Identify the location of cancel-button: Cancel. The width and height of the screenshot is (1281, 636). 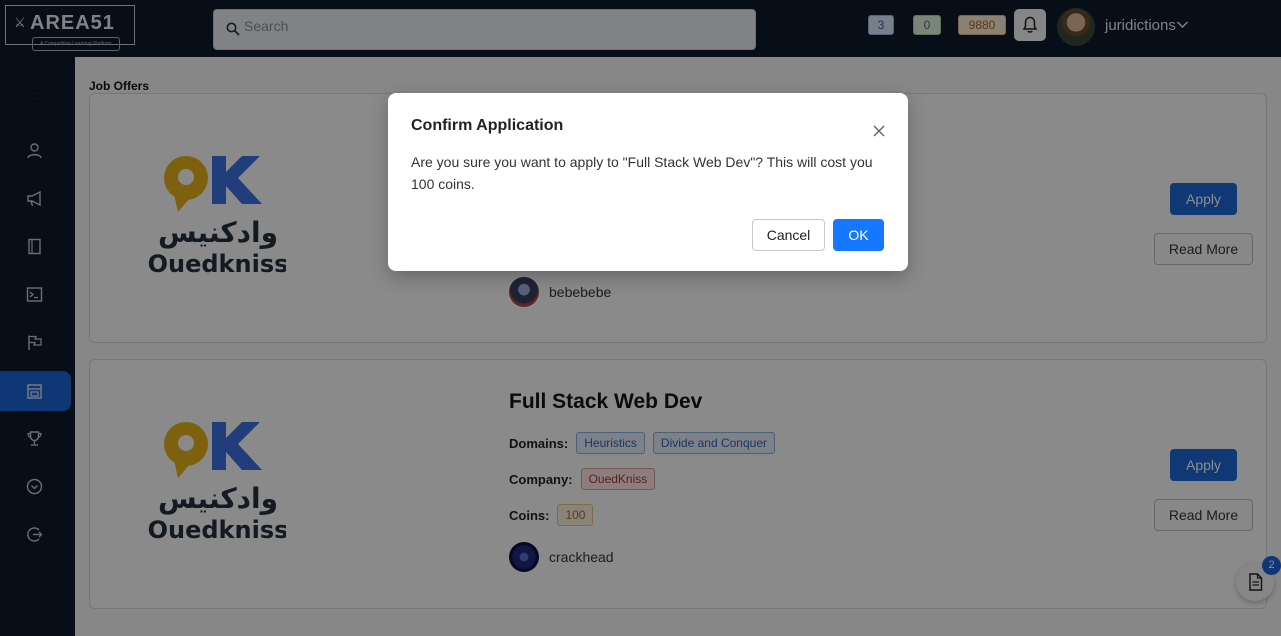
(788, 235).